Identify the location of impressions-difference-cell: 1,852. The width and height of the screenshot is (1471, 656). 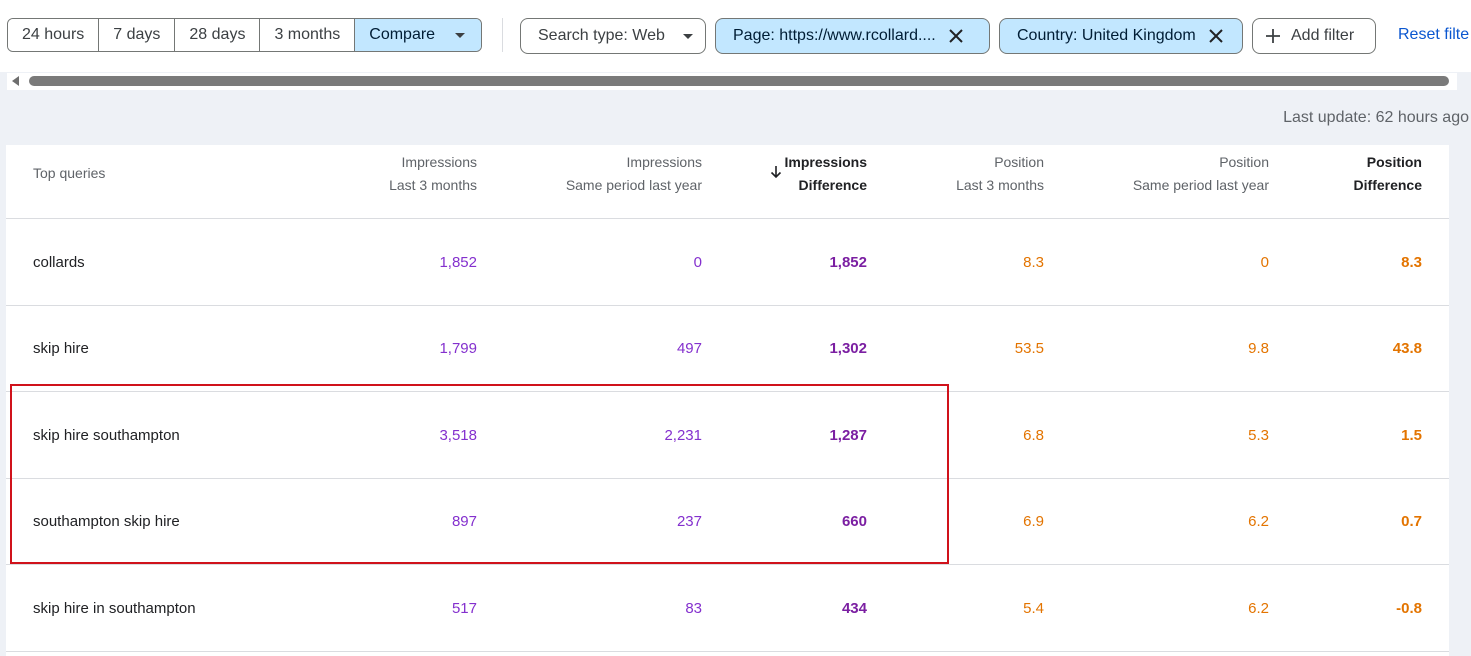
(848, 262).